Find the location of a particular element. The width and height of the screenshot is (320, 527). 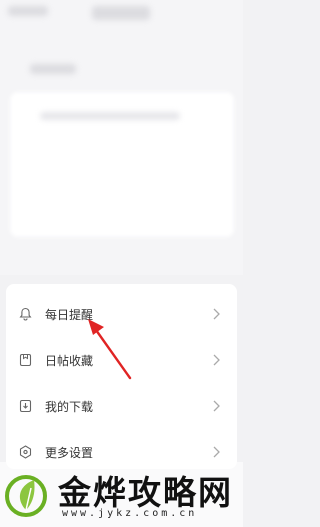

bookmark-icon is located at coordinates (25, 360).